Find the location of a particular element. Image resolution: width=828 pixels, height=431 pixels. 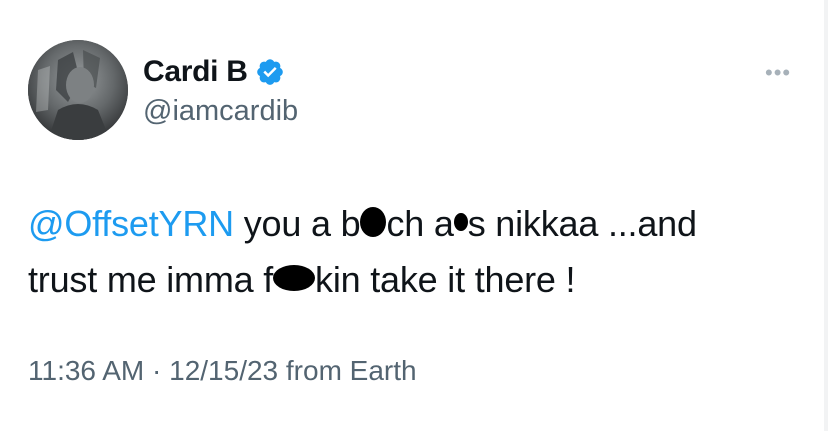

avatar is located at coordinates (78, 90).